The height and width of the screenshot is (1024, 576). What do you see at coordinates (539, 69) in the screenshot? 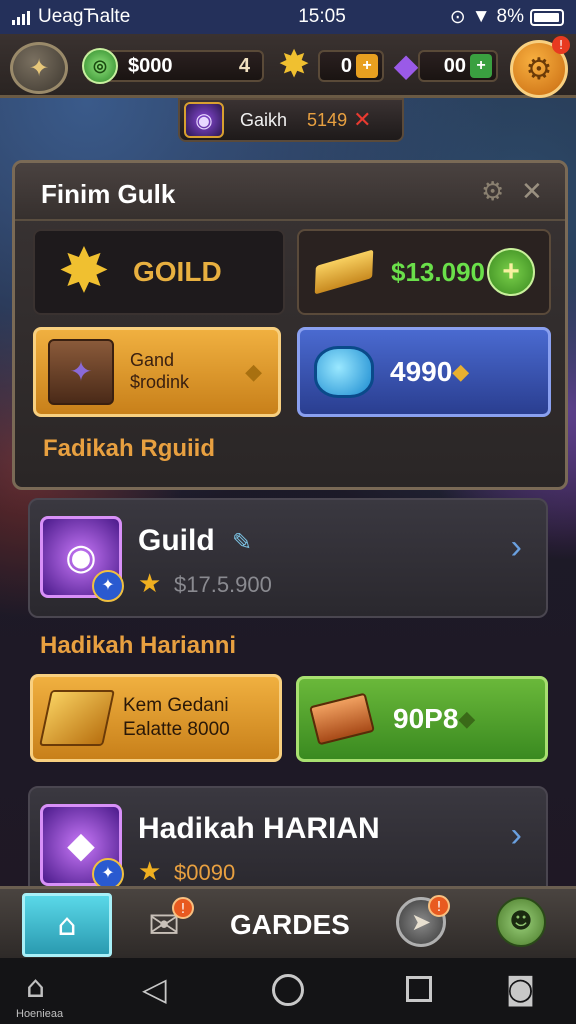
I see `gear-icon: ⚙` at bounding box center [539, 69].